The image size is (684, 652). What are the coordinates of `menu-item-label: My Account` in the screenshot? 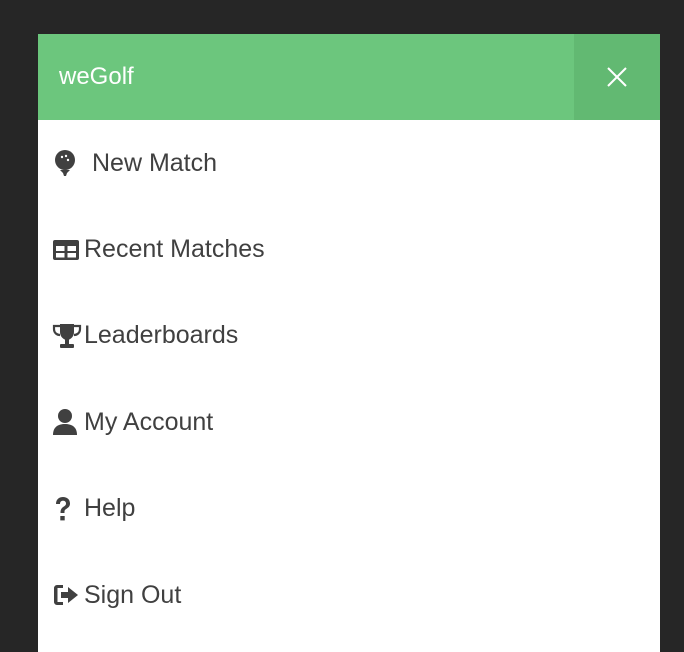 It's located at (149, 421).